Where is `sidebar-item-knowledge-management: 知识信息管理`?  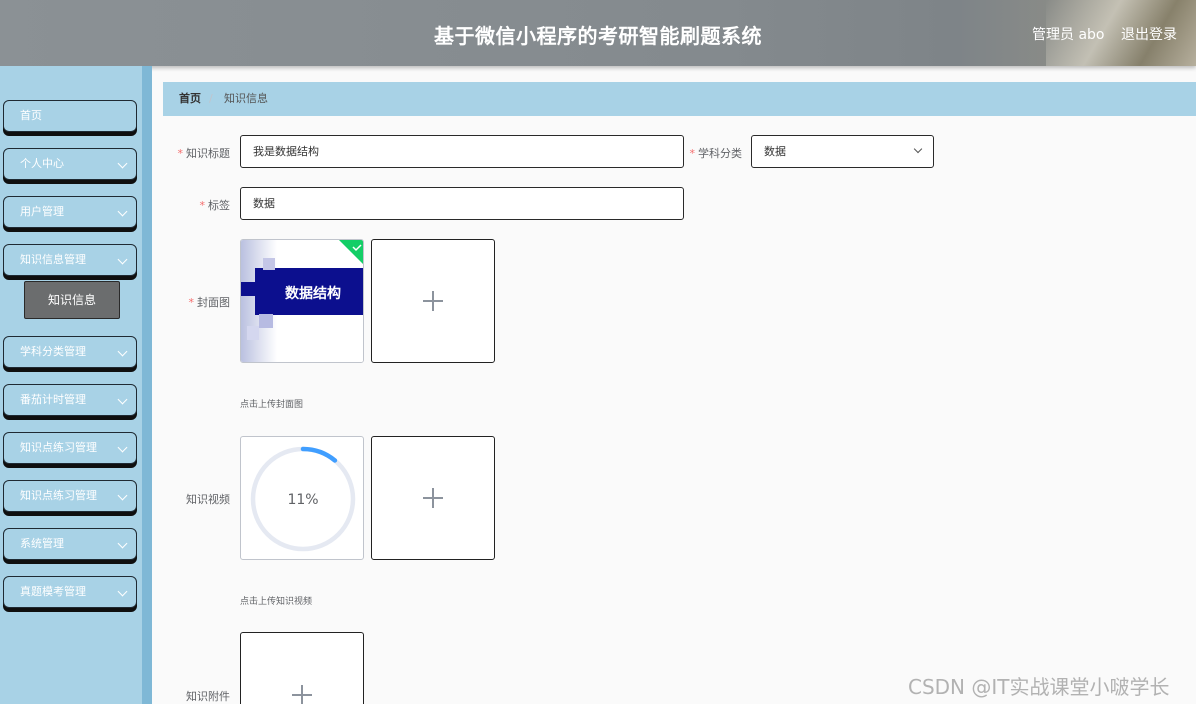
sidebar-item-knowledge-management: 知识信息管理 is located at coordinates (70, 260).